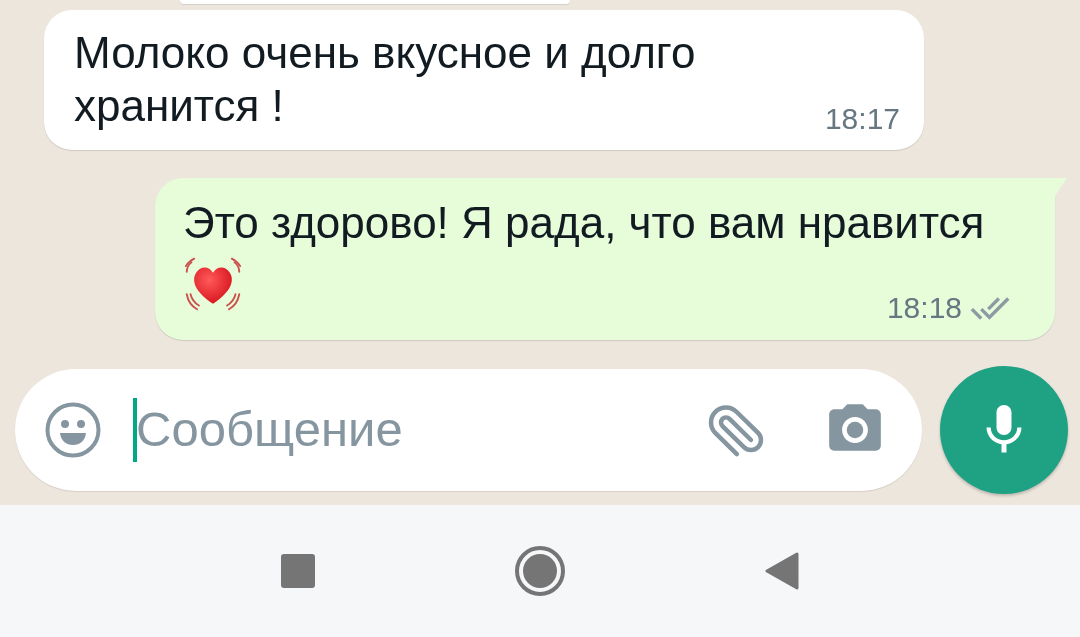 This screenshot has height=637, width=1080. I want to click on message-time: 18:18, so click(924, 308).